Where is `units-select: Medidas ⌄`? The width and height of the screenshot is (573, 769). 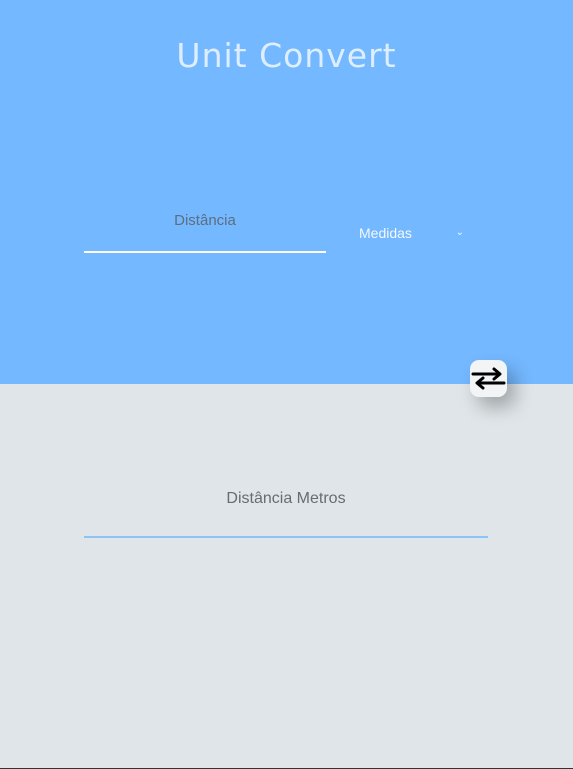 units-select: Medidas ⌄ is located at coordinates (411, 233).